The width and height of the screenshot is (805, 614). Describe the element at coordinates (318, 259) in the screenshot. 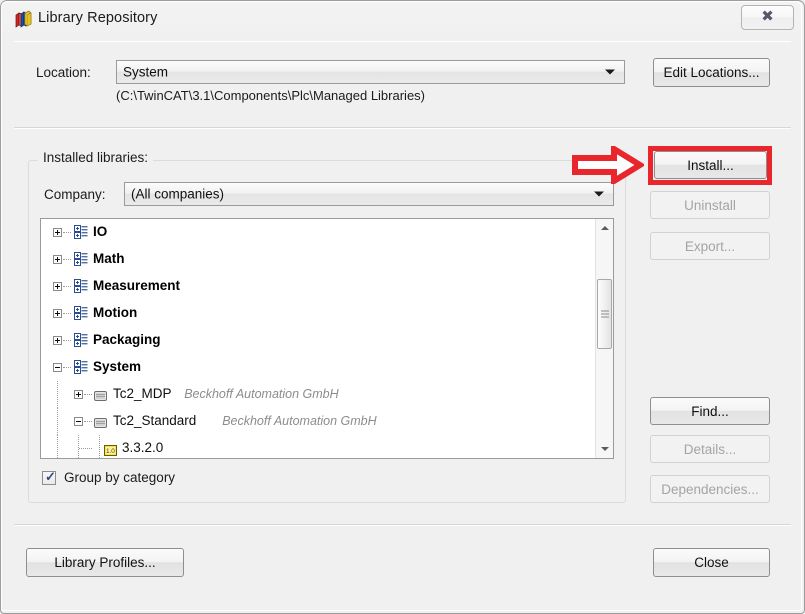

I see `tree-row: Math` at that location.